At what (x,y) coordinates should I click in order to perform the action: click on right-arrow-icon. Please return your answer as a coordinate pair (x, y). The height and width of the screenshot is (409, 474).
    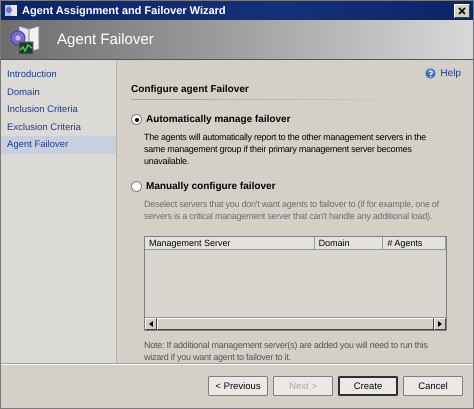
    Looking at the image, I should click on (440, 324).